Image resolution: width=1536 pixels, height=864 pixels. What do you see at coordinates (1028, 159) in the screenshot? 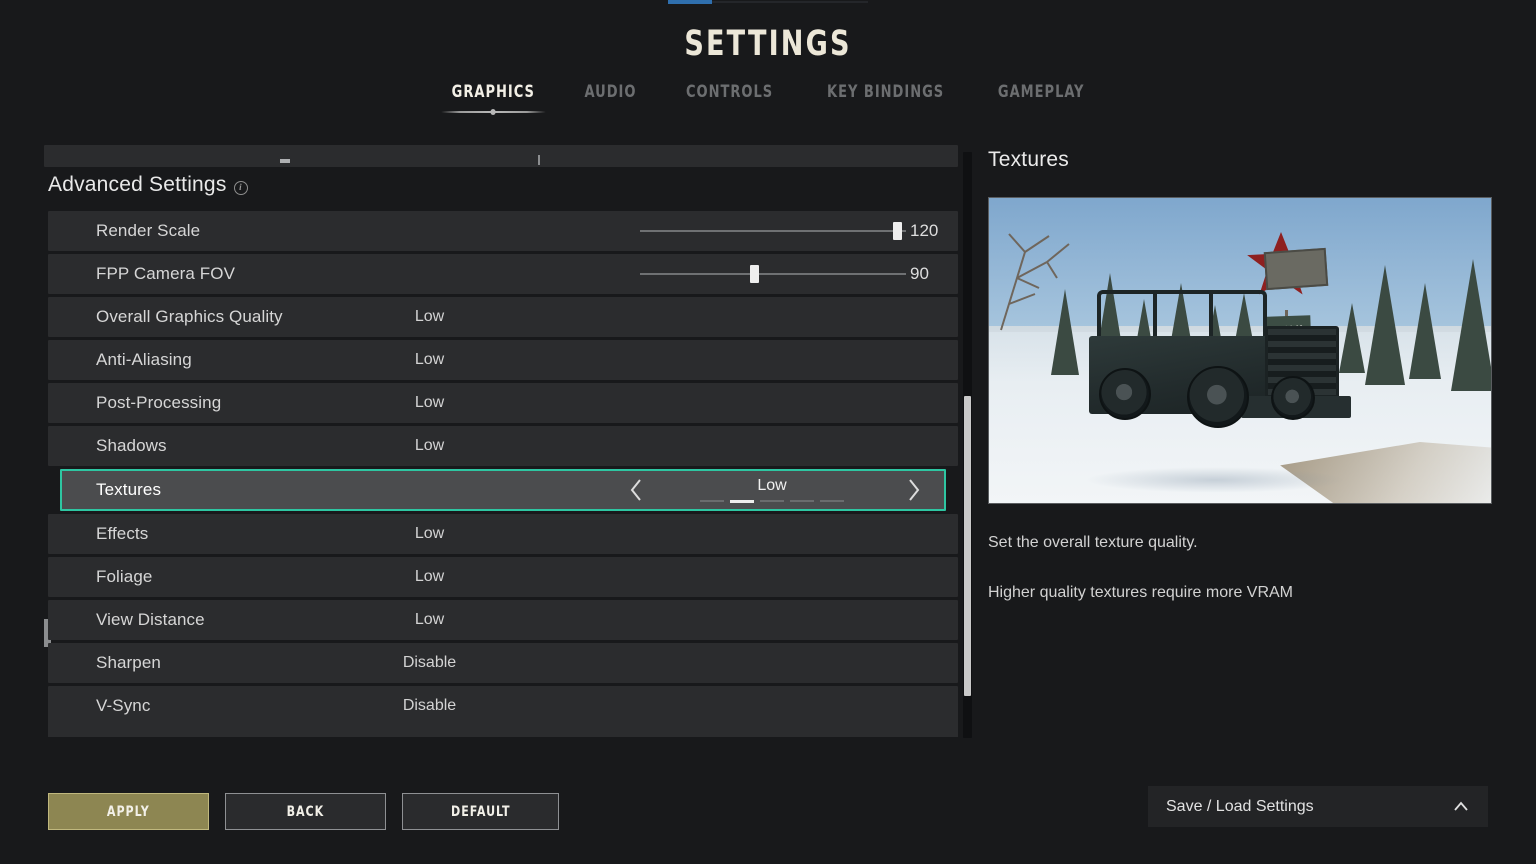
I see `preview-title: Textures` at bounding box center [1028, 159].